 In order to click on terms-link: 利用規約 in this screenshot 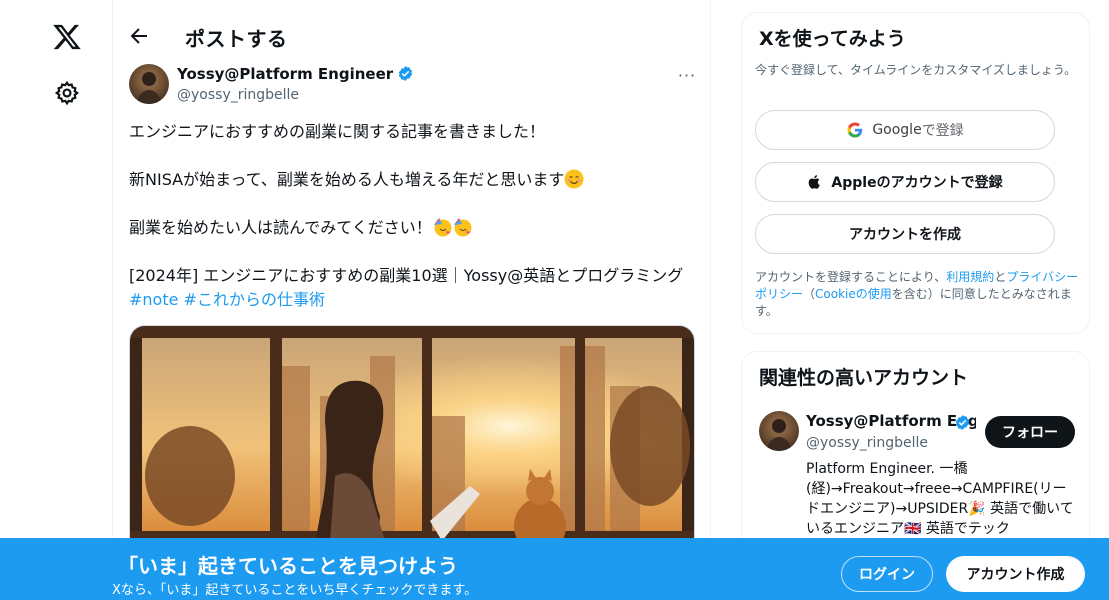, I will do `click(970, 277)`.